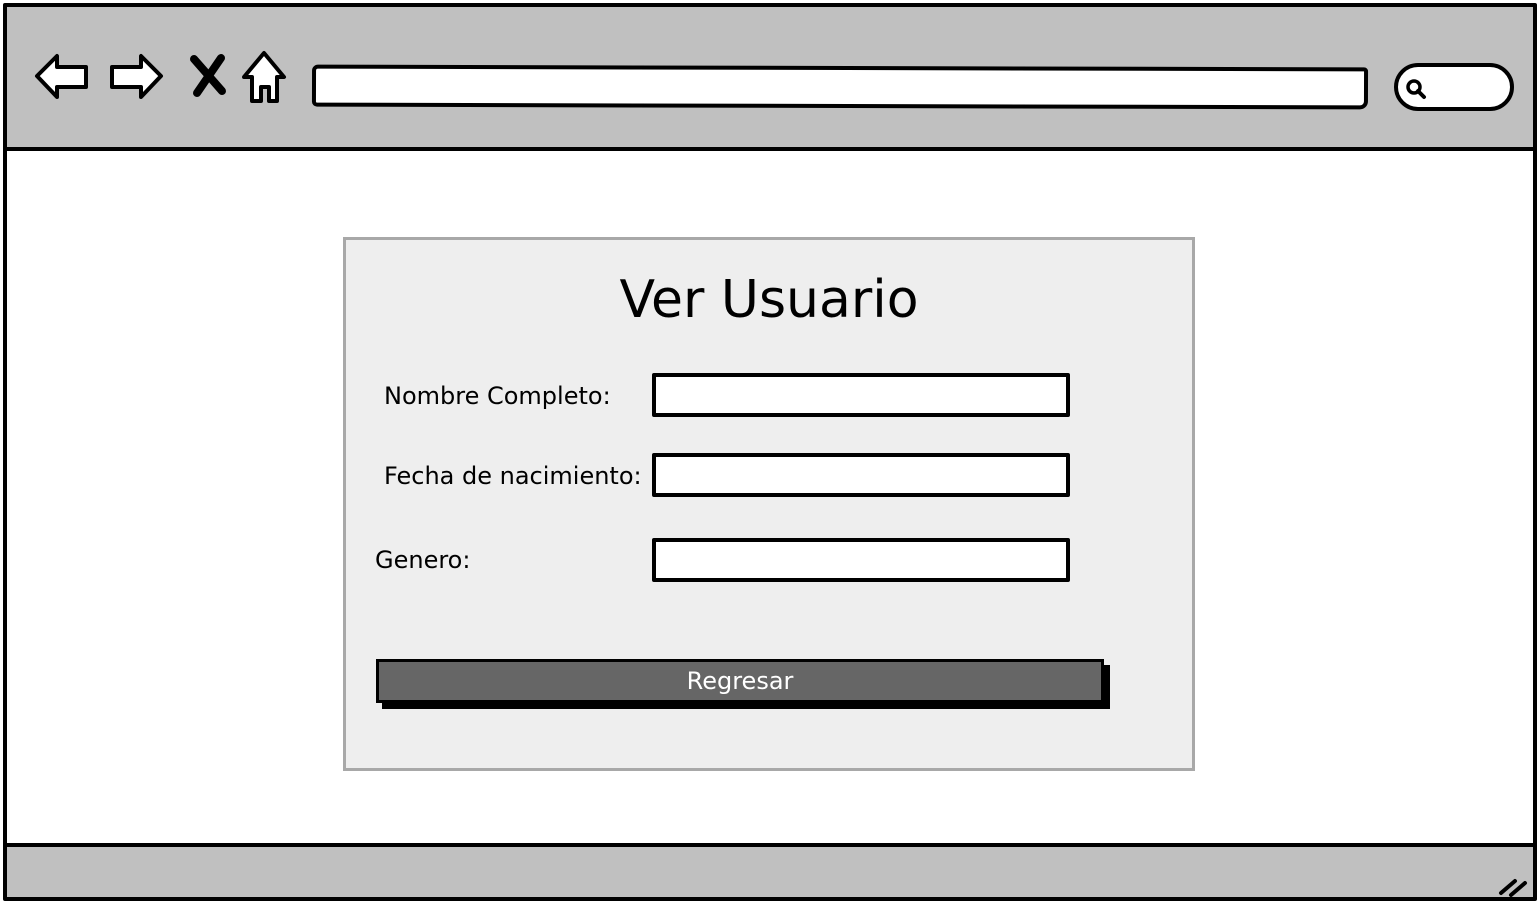 The image size is (1538, 901). What do you see at coordinates (1512, 881) in the screenshot?
I see `resize-handle-icon` at bounding box center [1512, 881].